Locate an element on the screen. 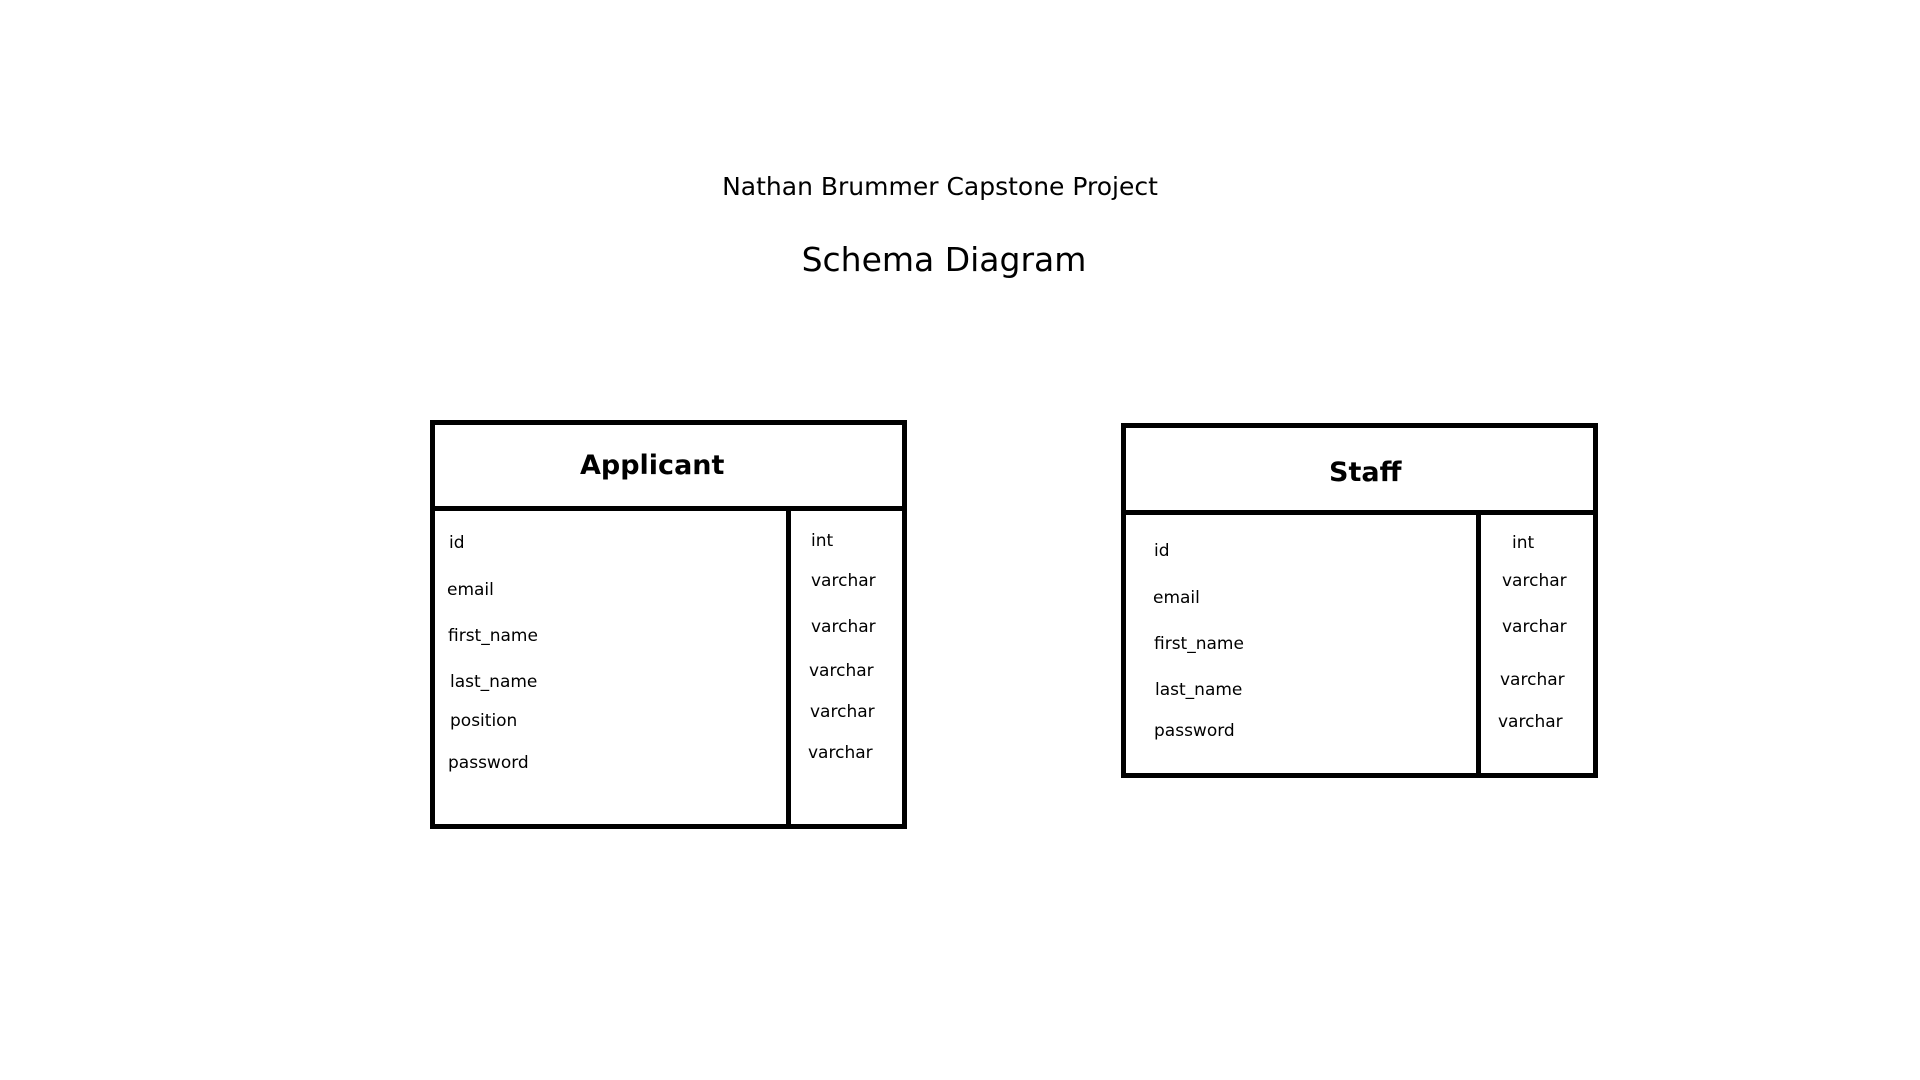  applicant-field-type: int is located at coordinates (822, 541).